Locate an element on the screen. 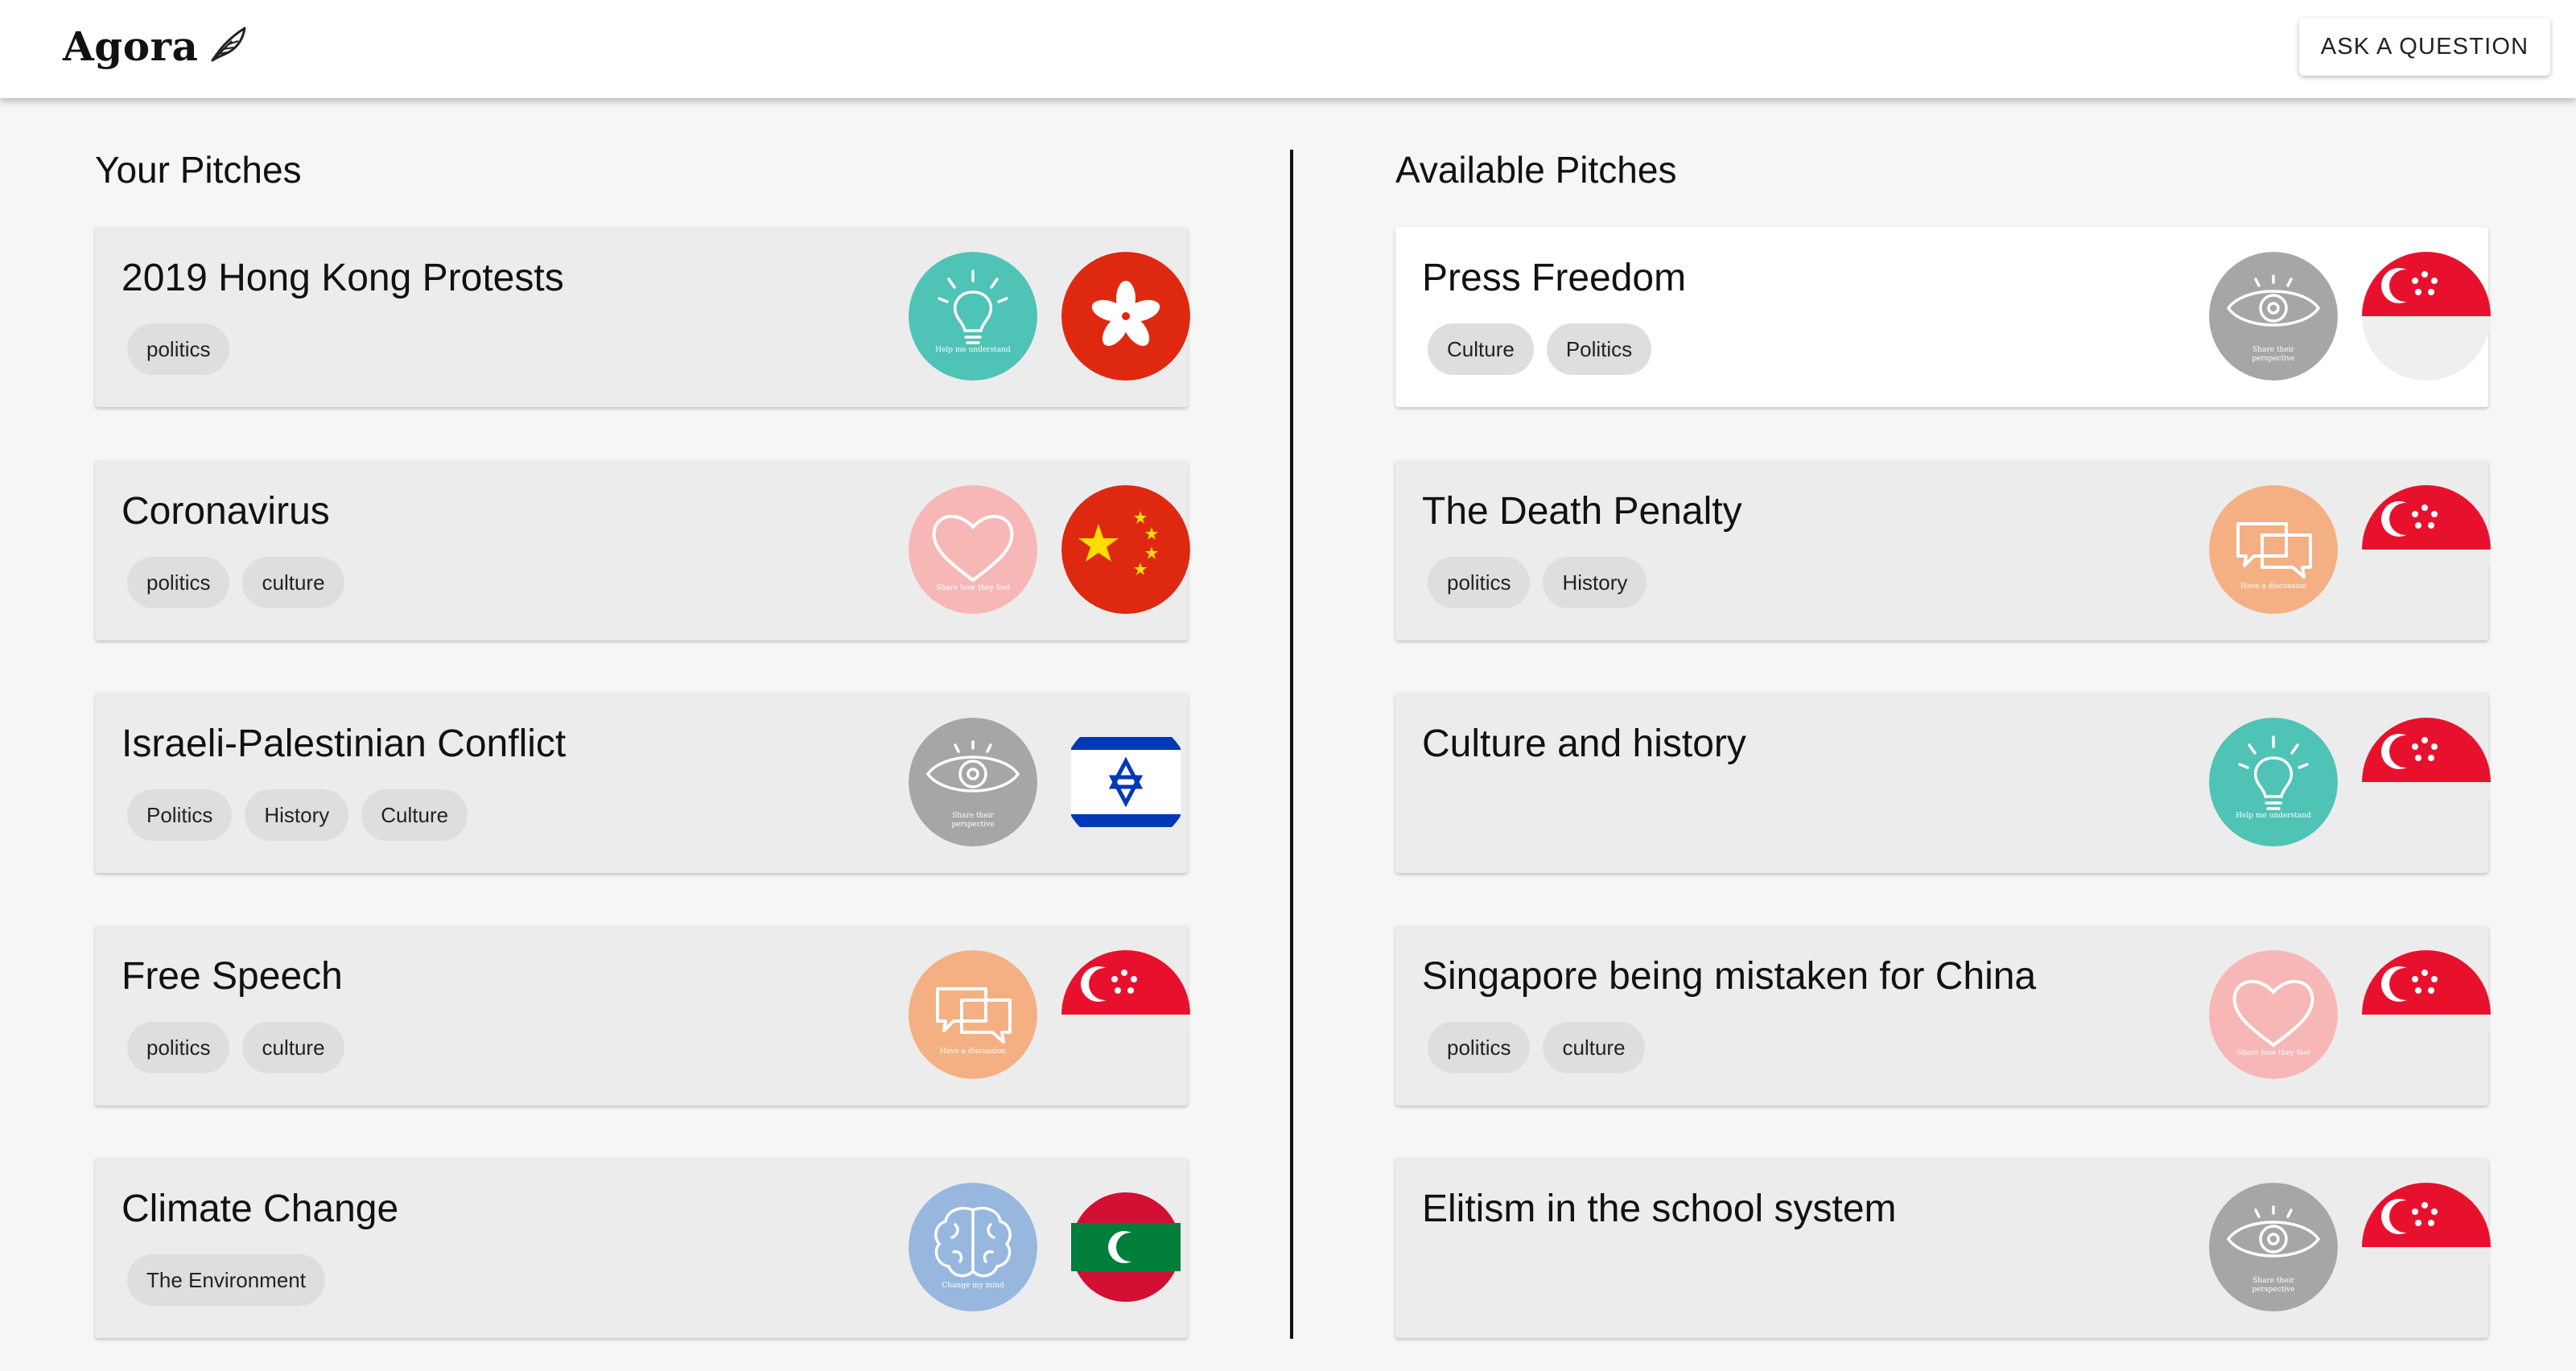 The height and width of the screenshot is (1371, 2576). tag-list: Culture Politics is located at coordinates (1540, 349).